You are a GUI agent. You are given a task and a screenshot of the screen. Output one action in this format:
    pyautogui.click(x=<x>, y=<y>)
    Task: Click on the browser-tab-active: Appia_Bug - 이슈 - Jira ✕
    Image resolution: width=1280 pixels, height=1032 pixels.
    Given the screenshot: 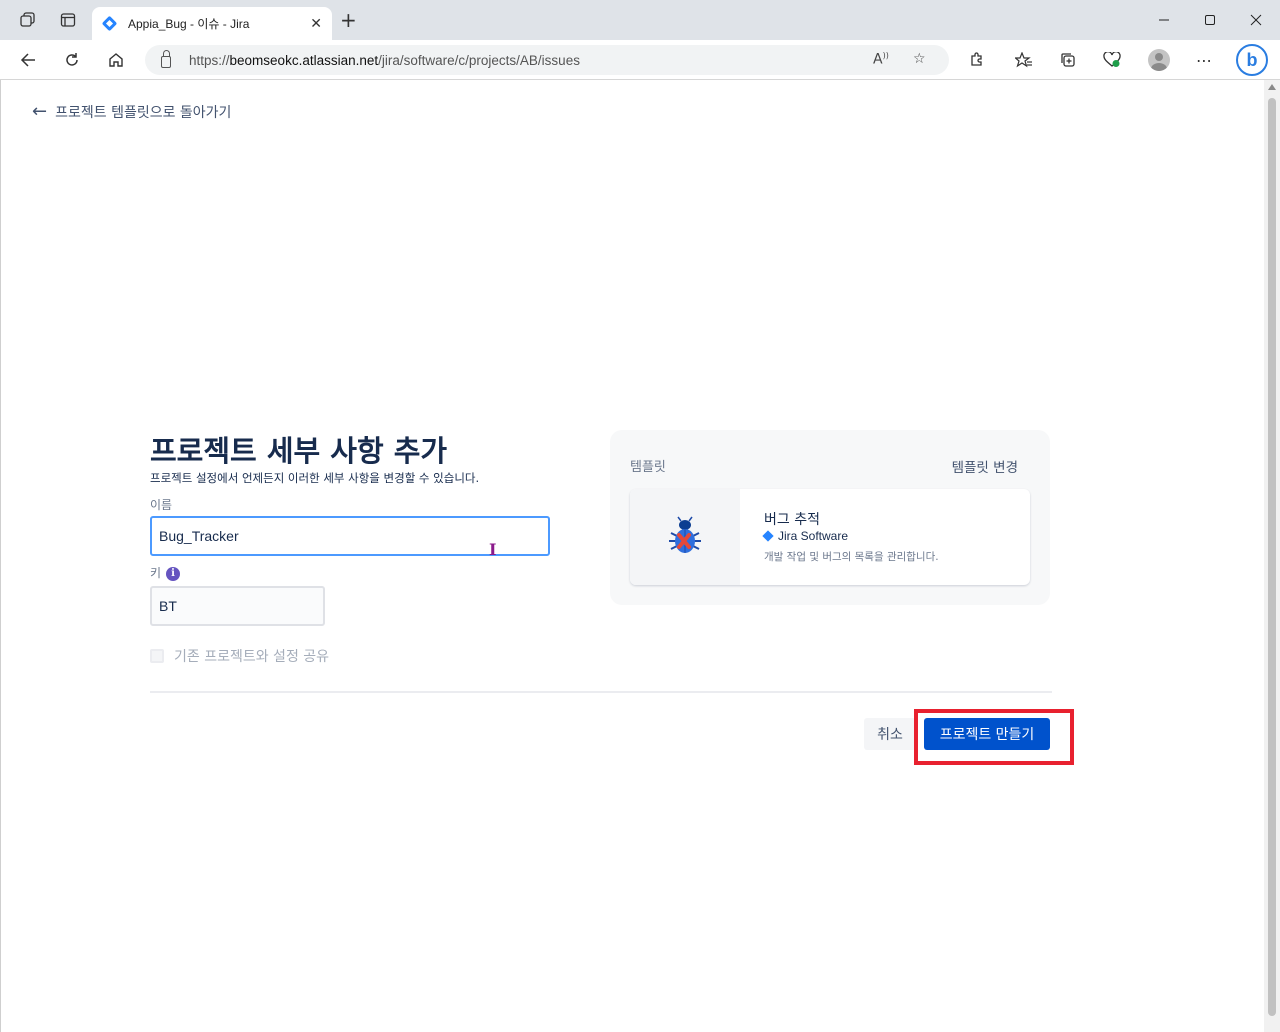 What is the action you would take?
    pyautogui.click(x=212, y=23)
    